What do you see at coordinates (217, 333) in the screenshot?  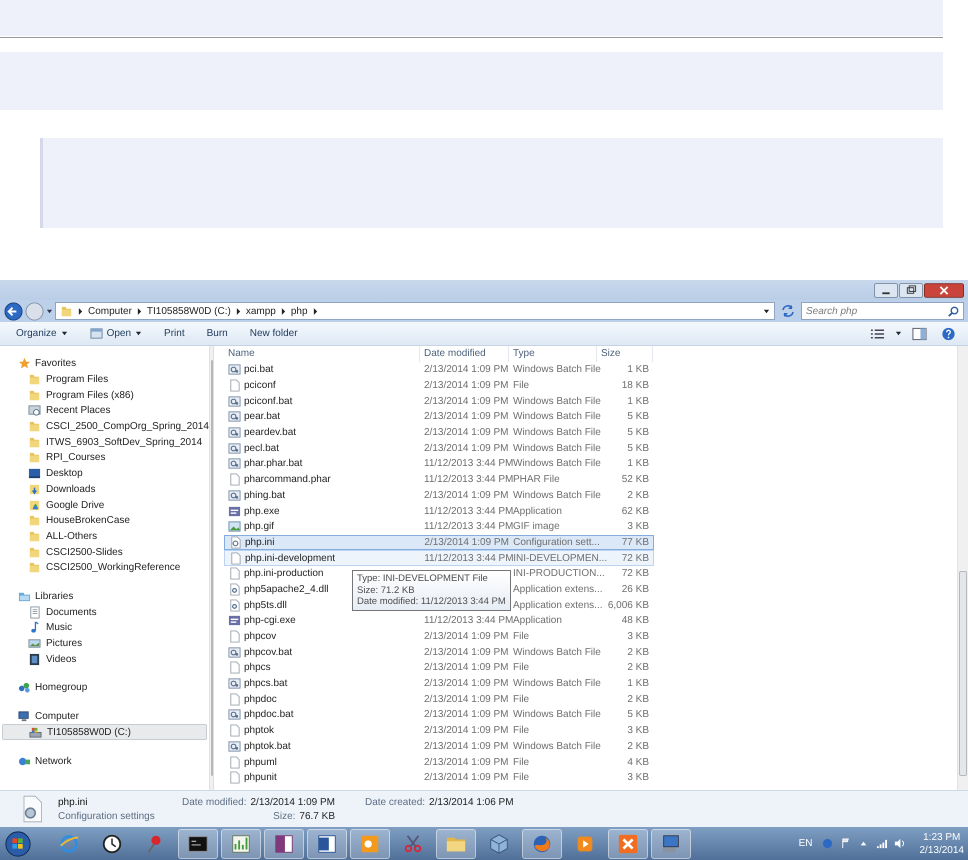 I see `toolbar-button: Burn` at bounding box center [217, 333].